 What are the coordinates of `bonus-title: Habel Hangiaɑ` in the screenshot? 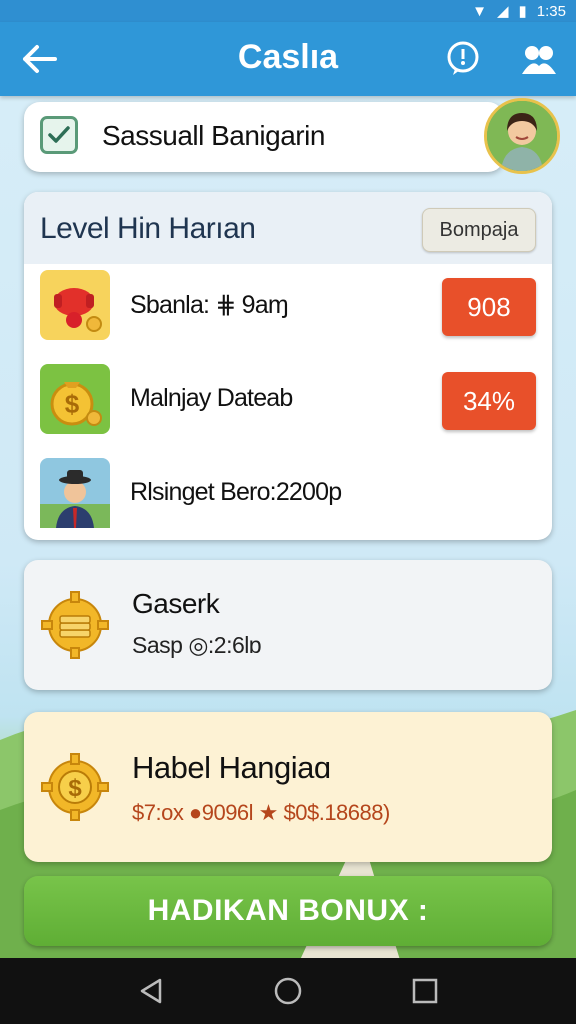 It's located at (231, 767).